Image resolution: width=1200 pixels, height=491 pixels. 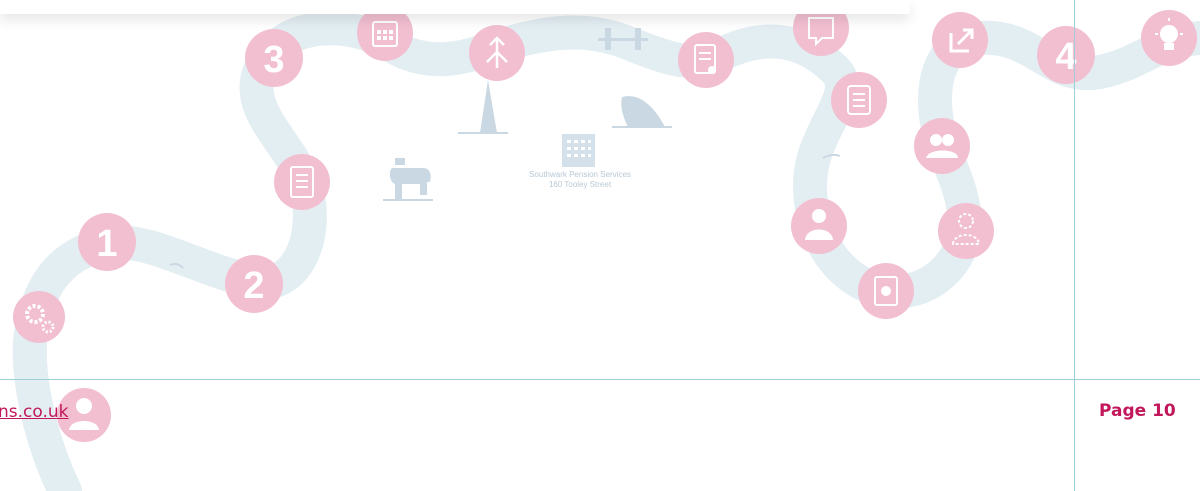 I want to click on page-number: Page 10, so click(x=1137, y=411).